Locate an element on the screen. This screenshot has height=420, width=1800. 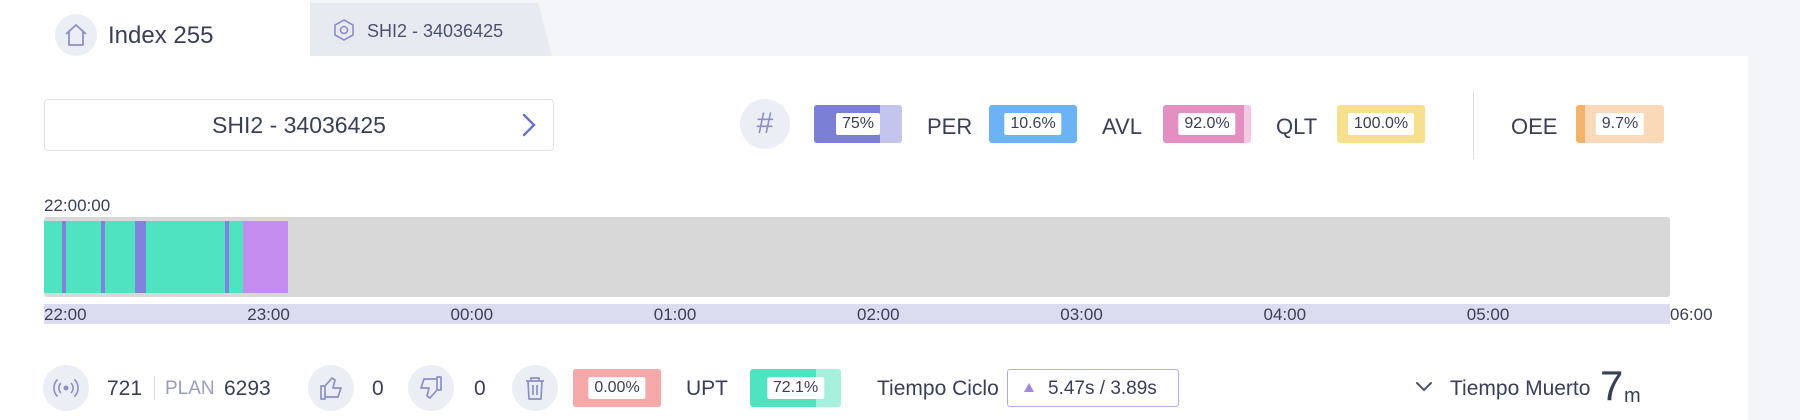
triangle-up-icon is located at coordinates (1029, 387).